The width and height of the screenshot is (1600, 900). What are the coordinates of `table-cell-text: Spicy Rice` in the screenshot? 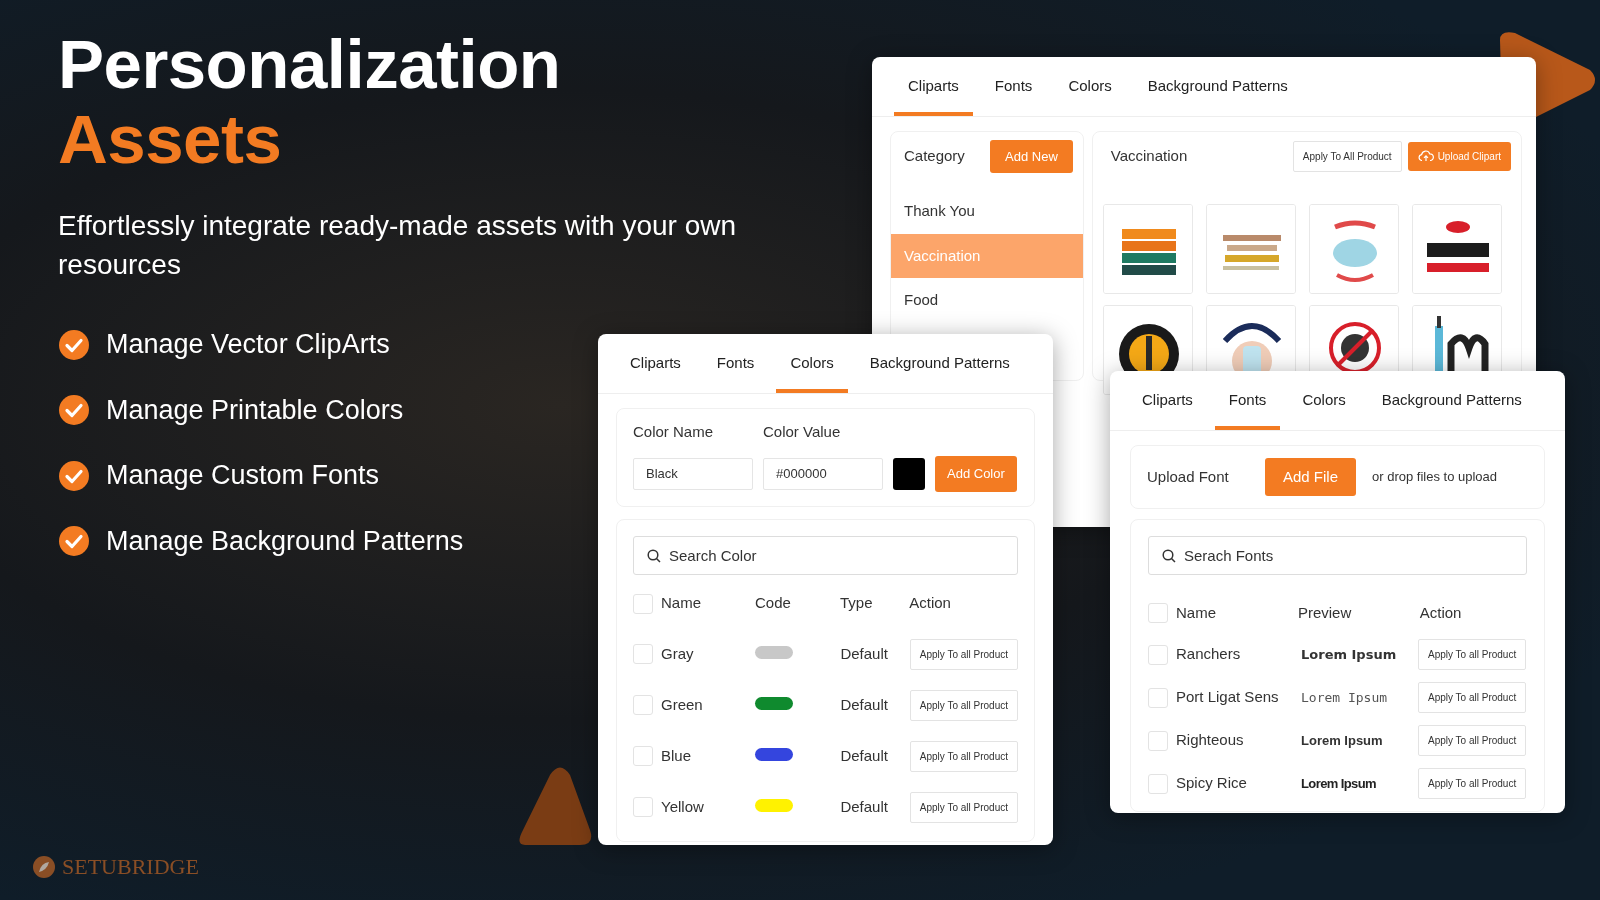 It's located at (1212, 783).